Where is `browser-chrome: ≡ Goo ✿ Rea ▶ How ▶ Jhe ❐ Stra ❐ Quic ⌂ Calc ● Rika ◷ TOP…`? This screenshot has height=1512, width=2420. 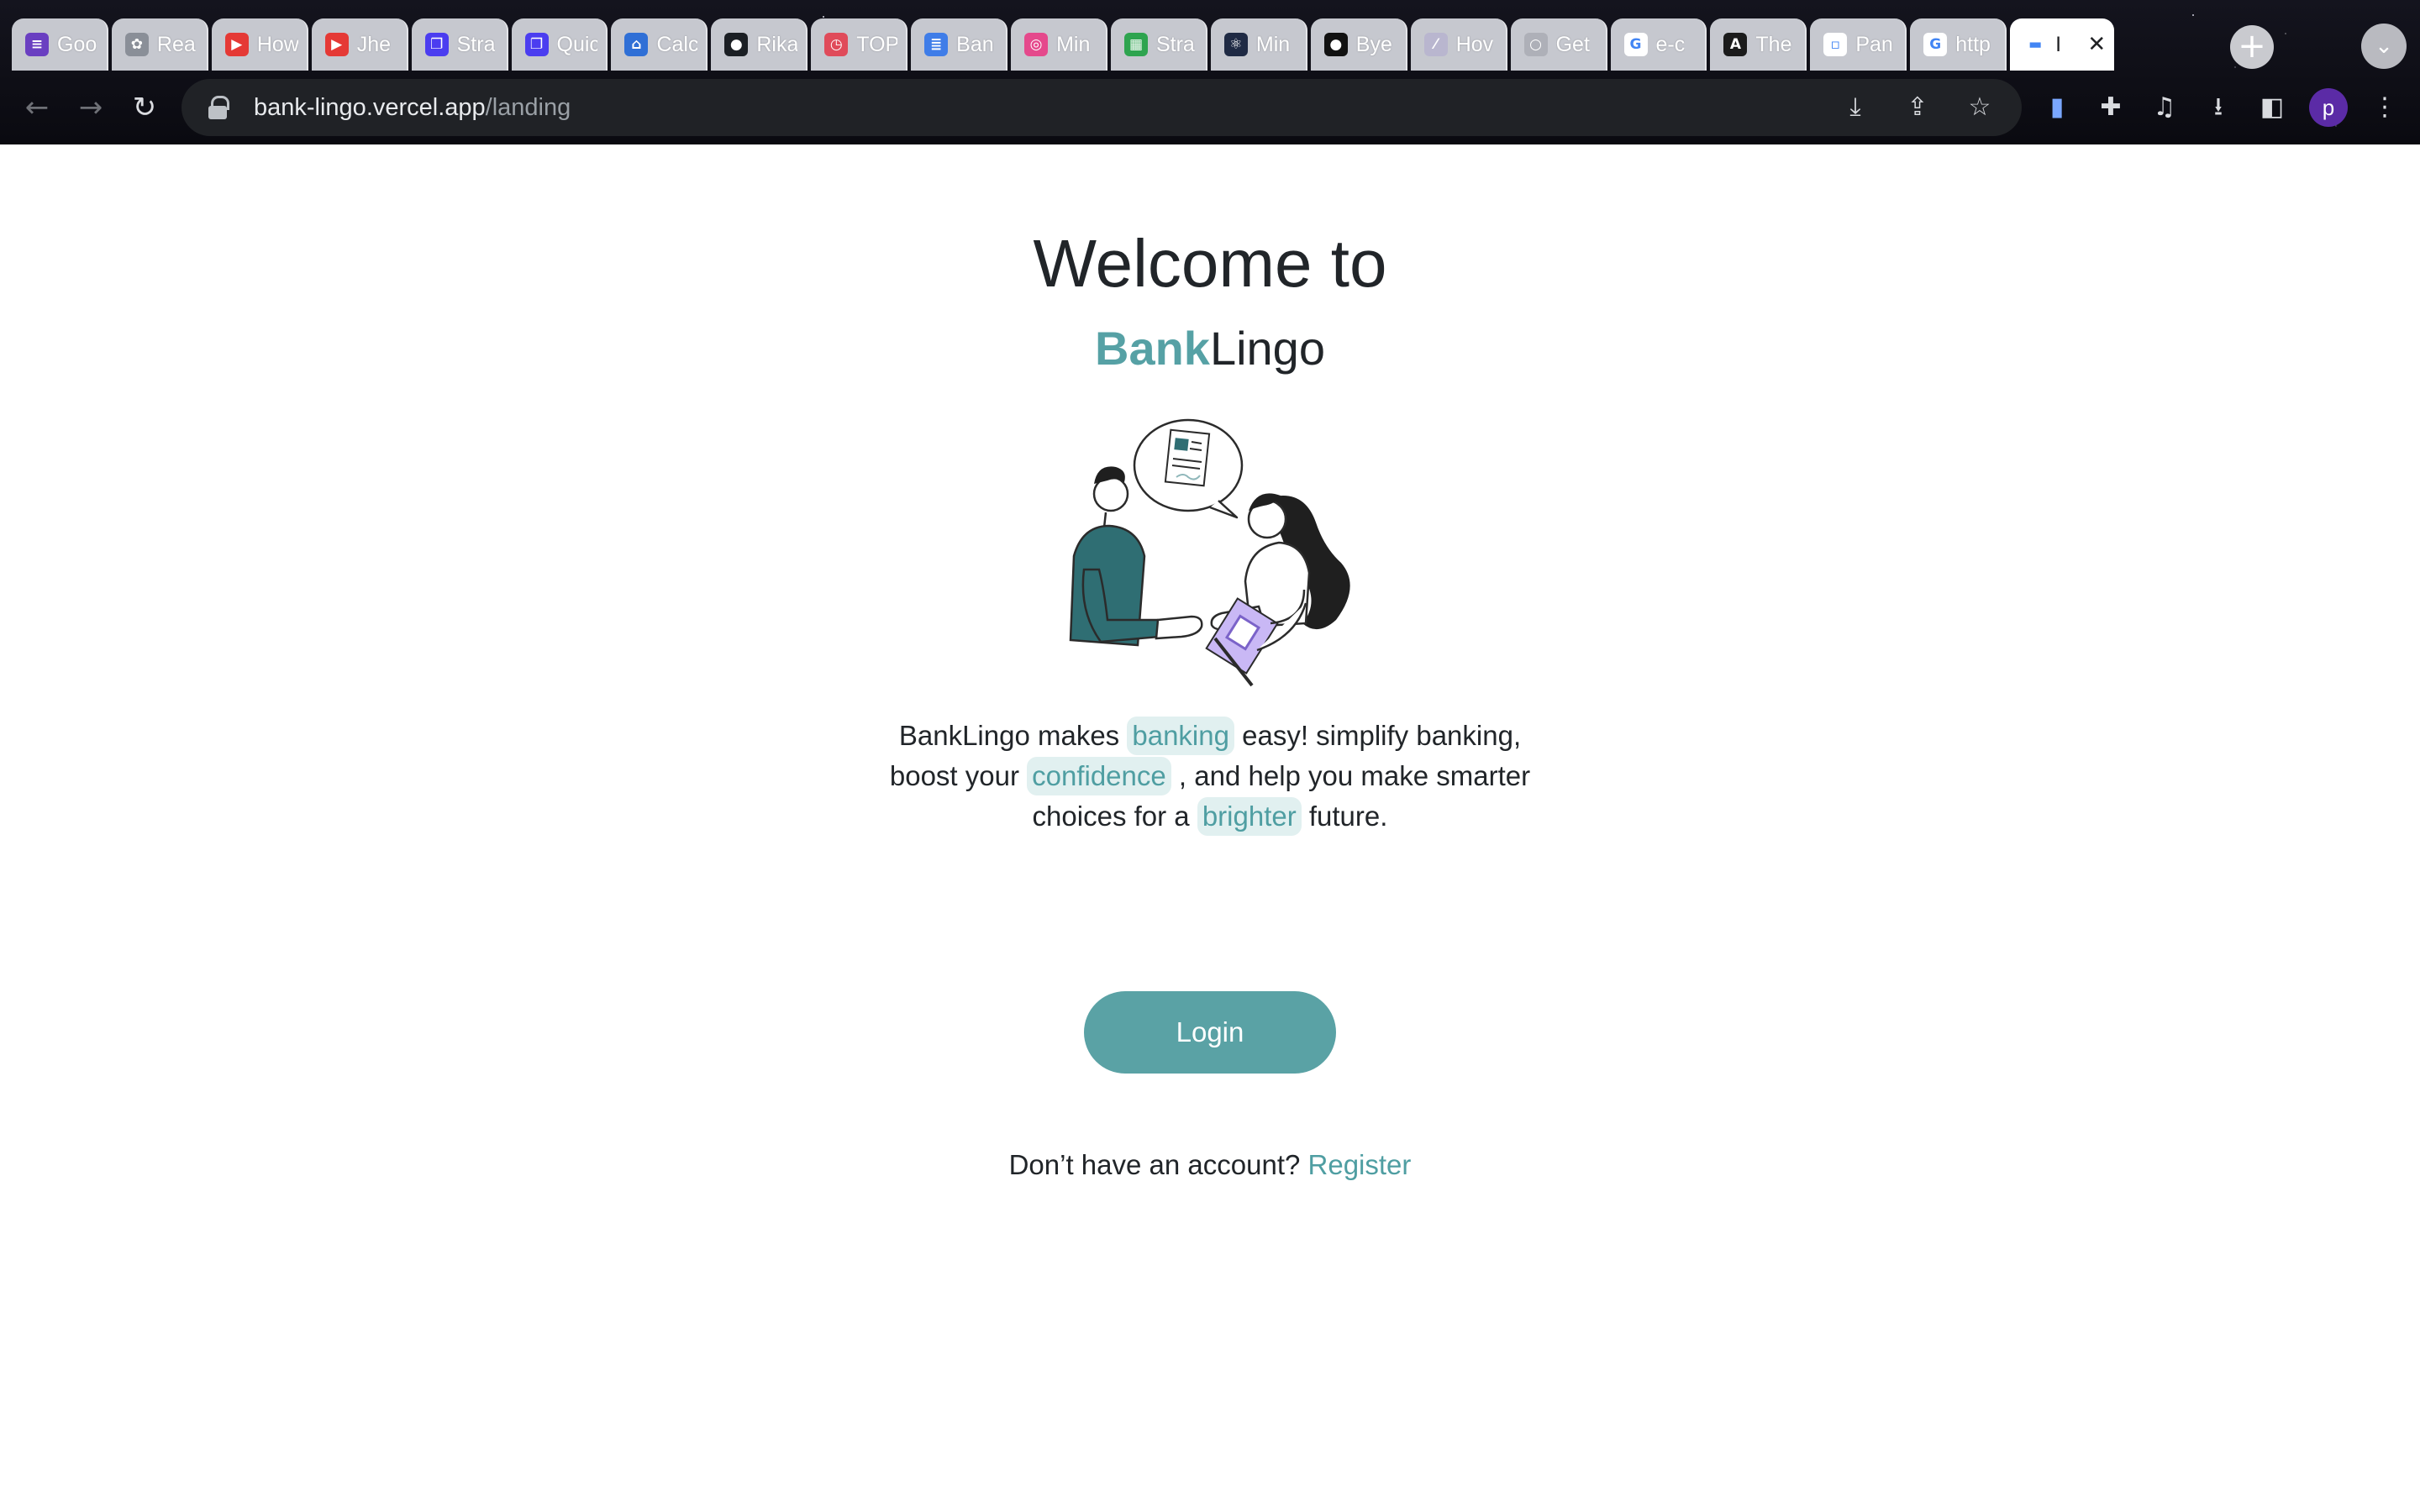 browser-chrome: ≡ Goo ✿ Rea ▶ How ▶ Jhe ❐ Stra ❐ Quic ⌂ Calc ● Rika ◷ TOP… is located at coordinates (1210, 72).